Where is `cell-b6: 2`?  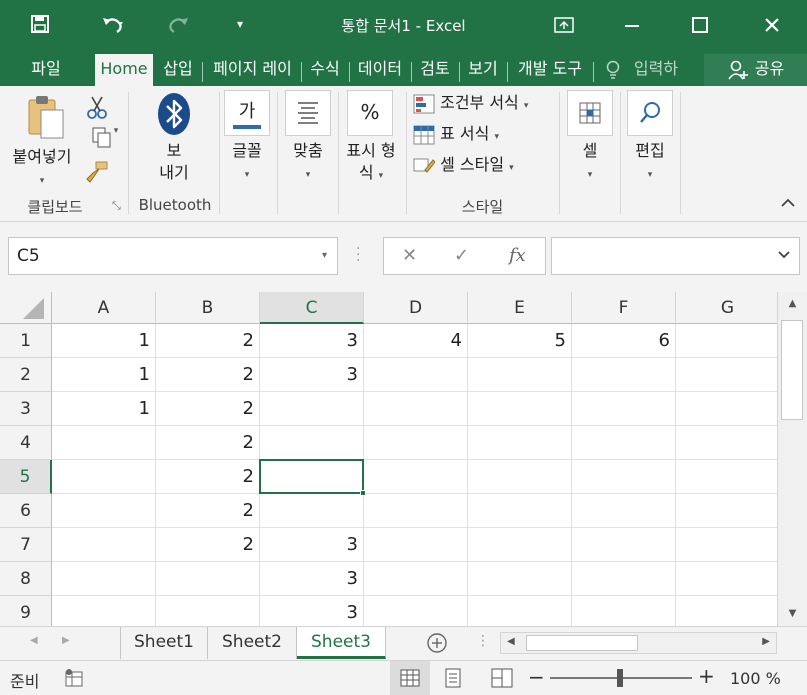
cell-b6: 2 is located at coordinates (208, 511).